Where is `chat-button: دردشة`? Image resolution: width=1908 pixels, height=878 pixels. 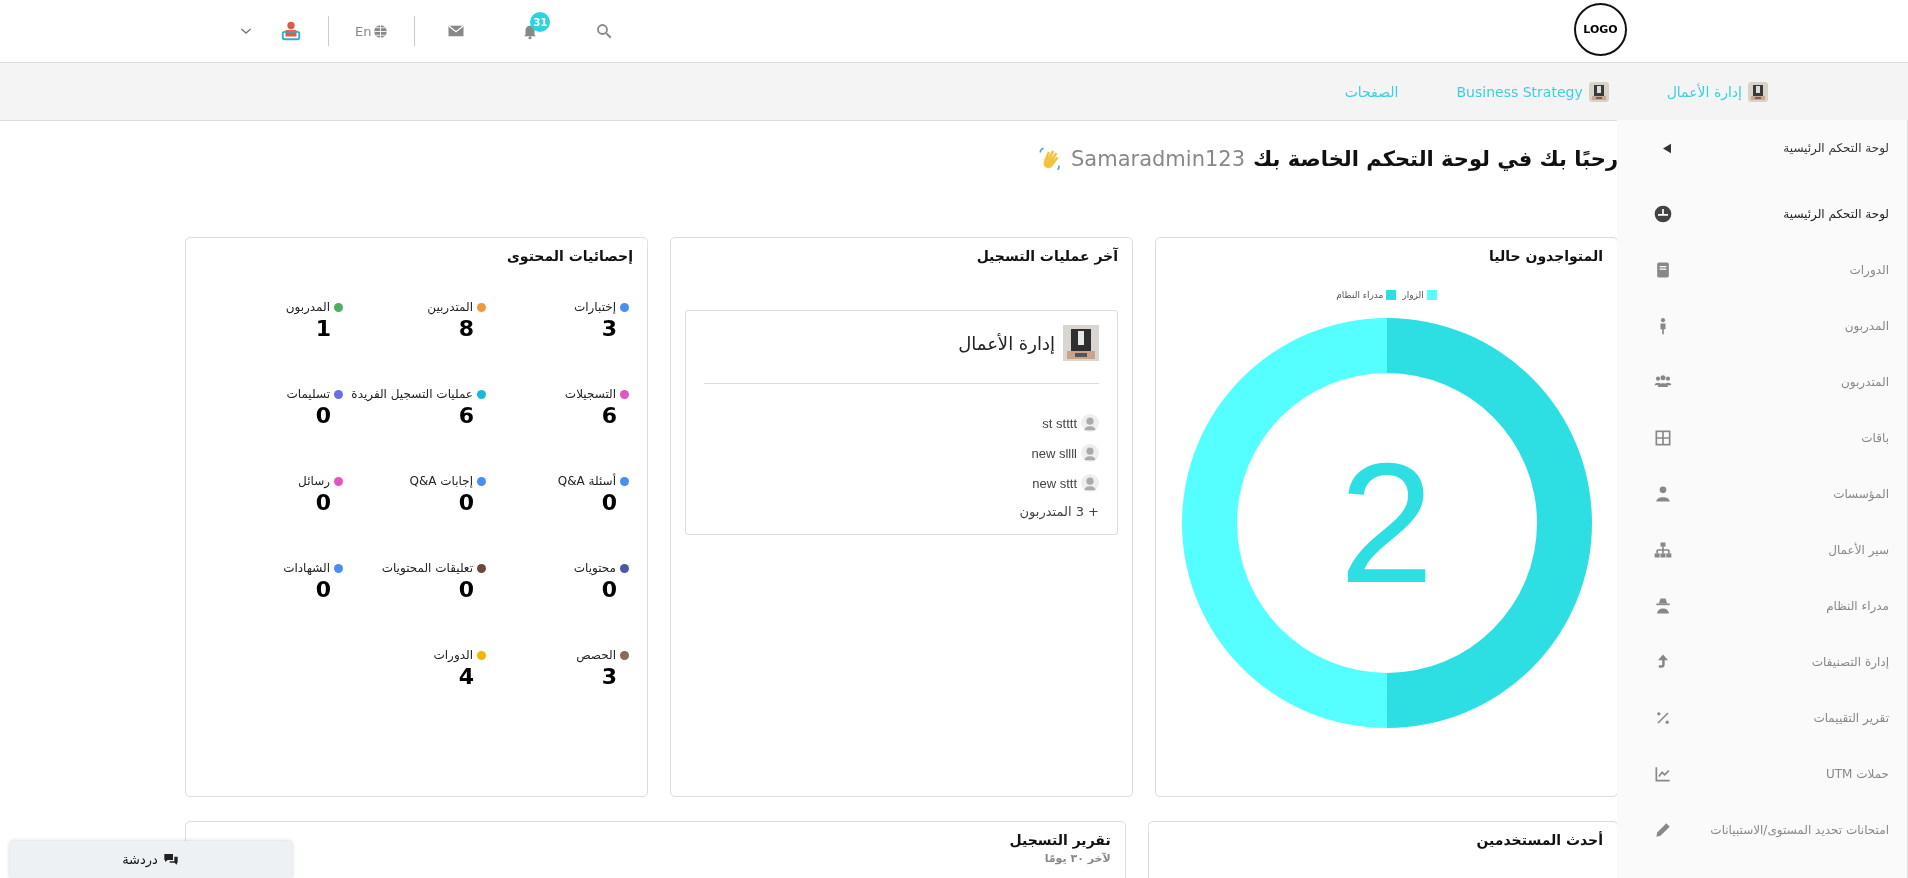
chat-button: دردشة is located at coordinates (151, 859).